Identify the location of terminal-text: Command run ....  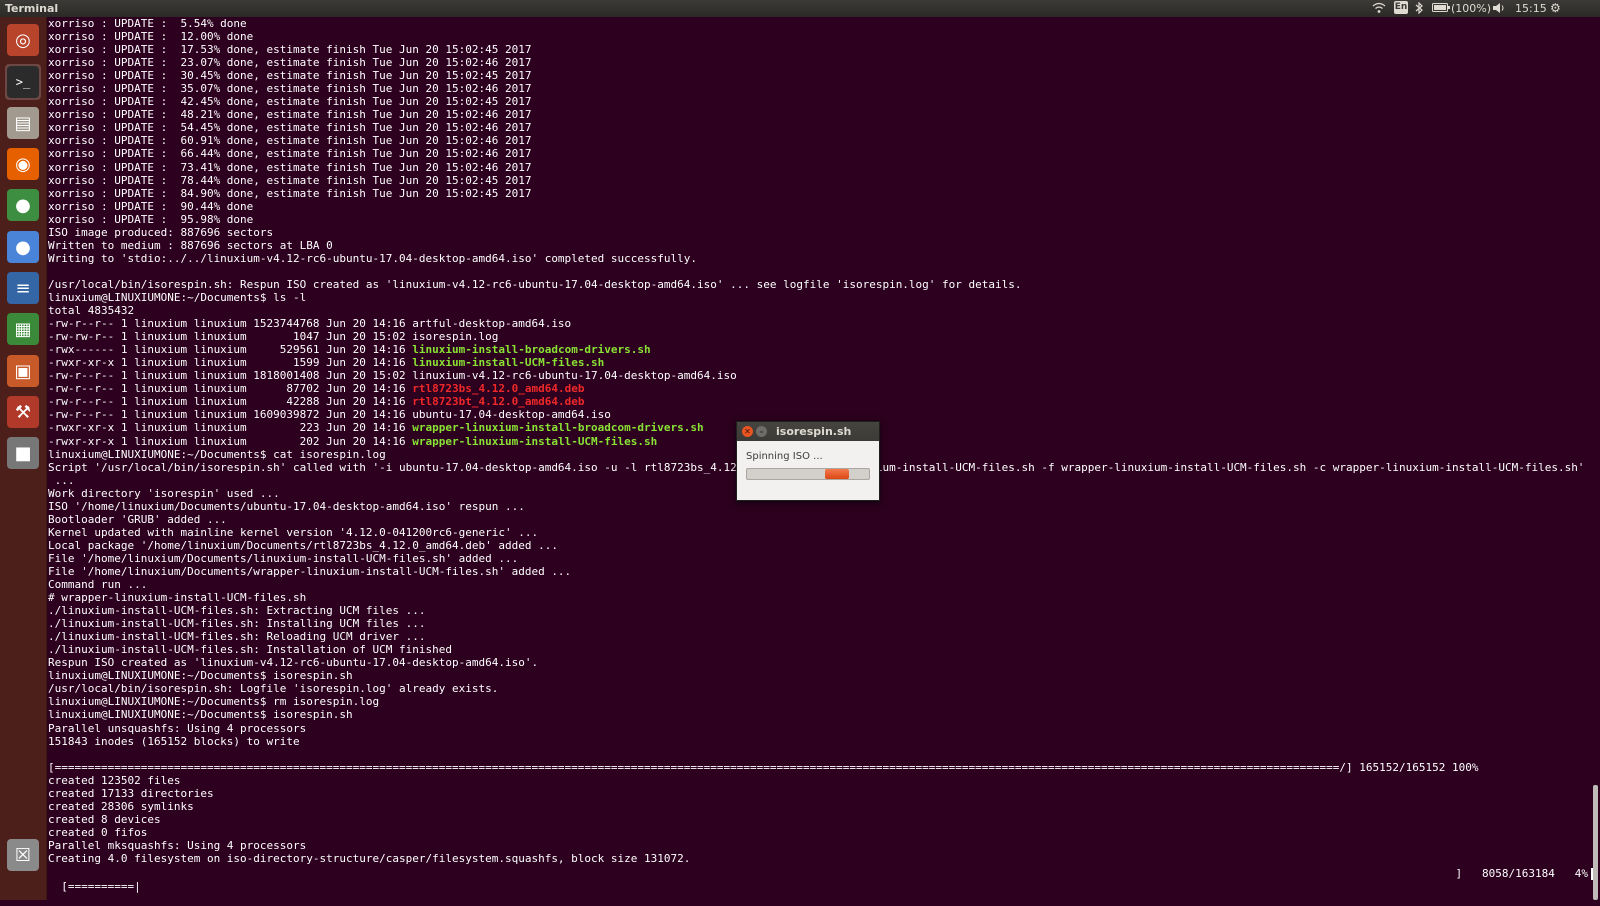
(98, 585).